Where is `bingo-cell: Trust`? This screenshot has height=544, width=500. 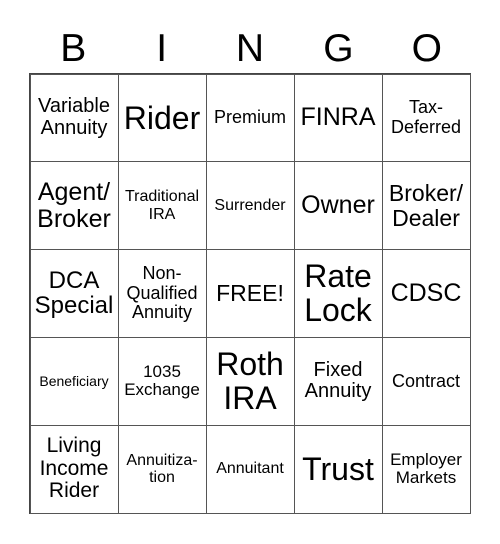
bingo-cell: Trust is located at coordinates (338, 469).